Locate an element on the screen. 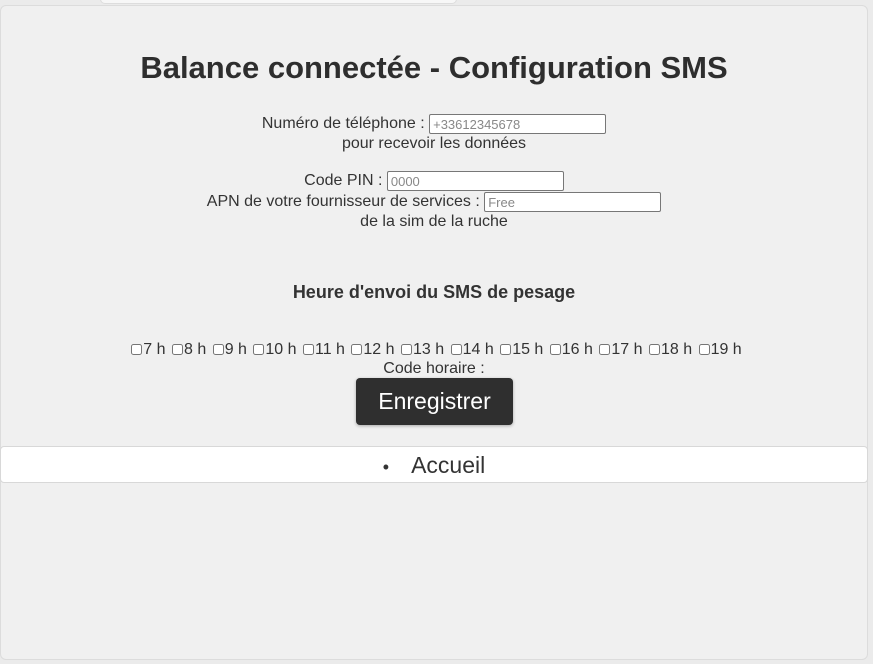 The image size is (873, 664). hour-option: 10 h is located at coordinates (275, 350).